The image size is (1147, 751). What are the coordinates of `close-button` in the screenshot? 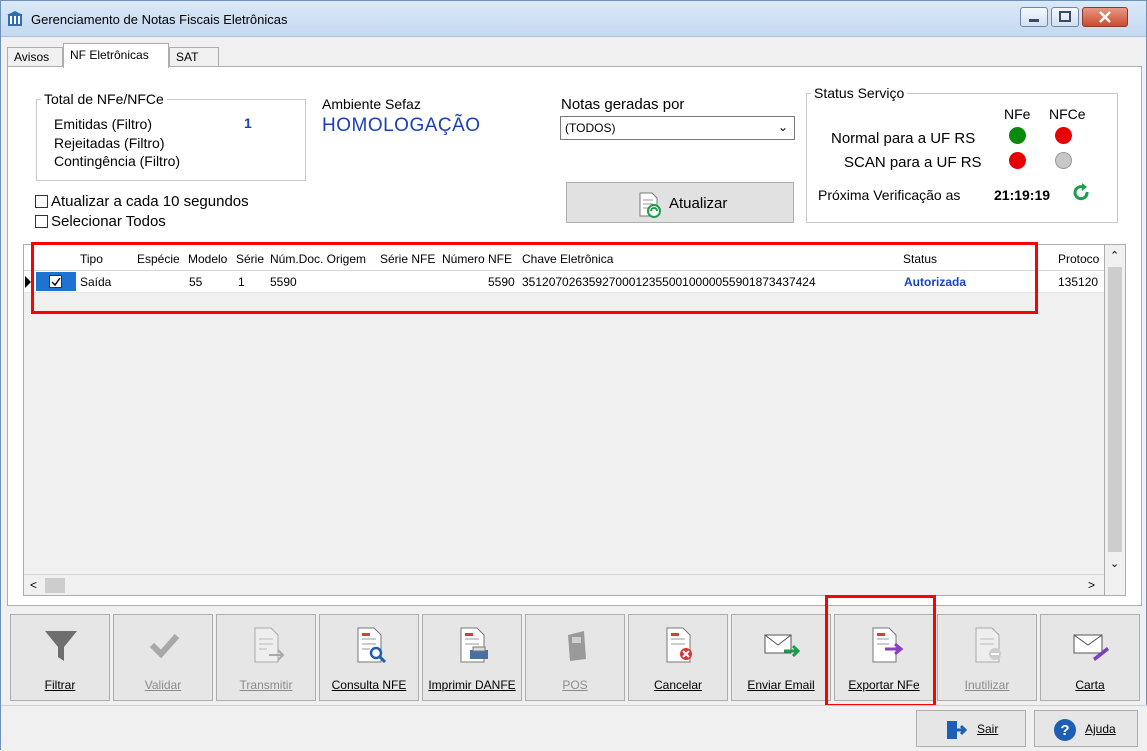 It's located at (1105, 17).